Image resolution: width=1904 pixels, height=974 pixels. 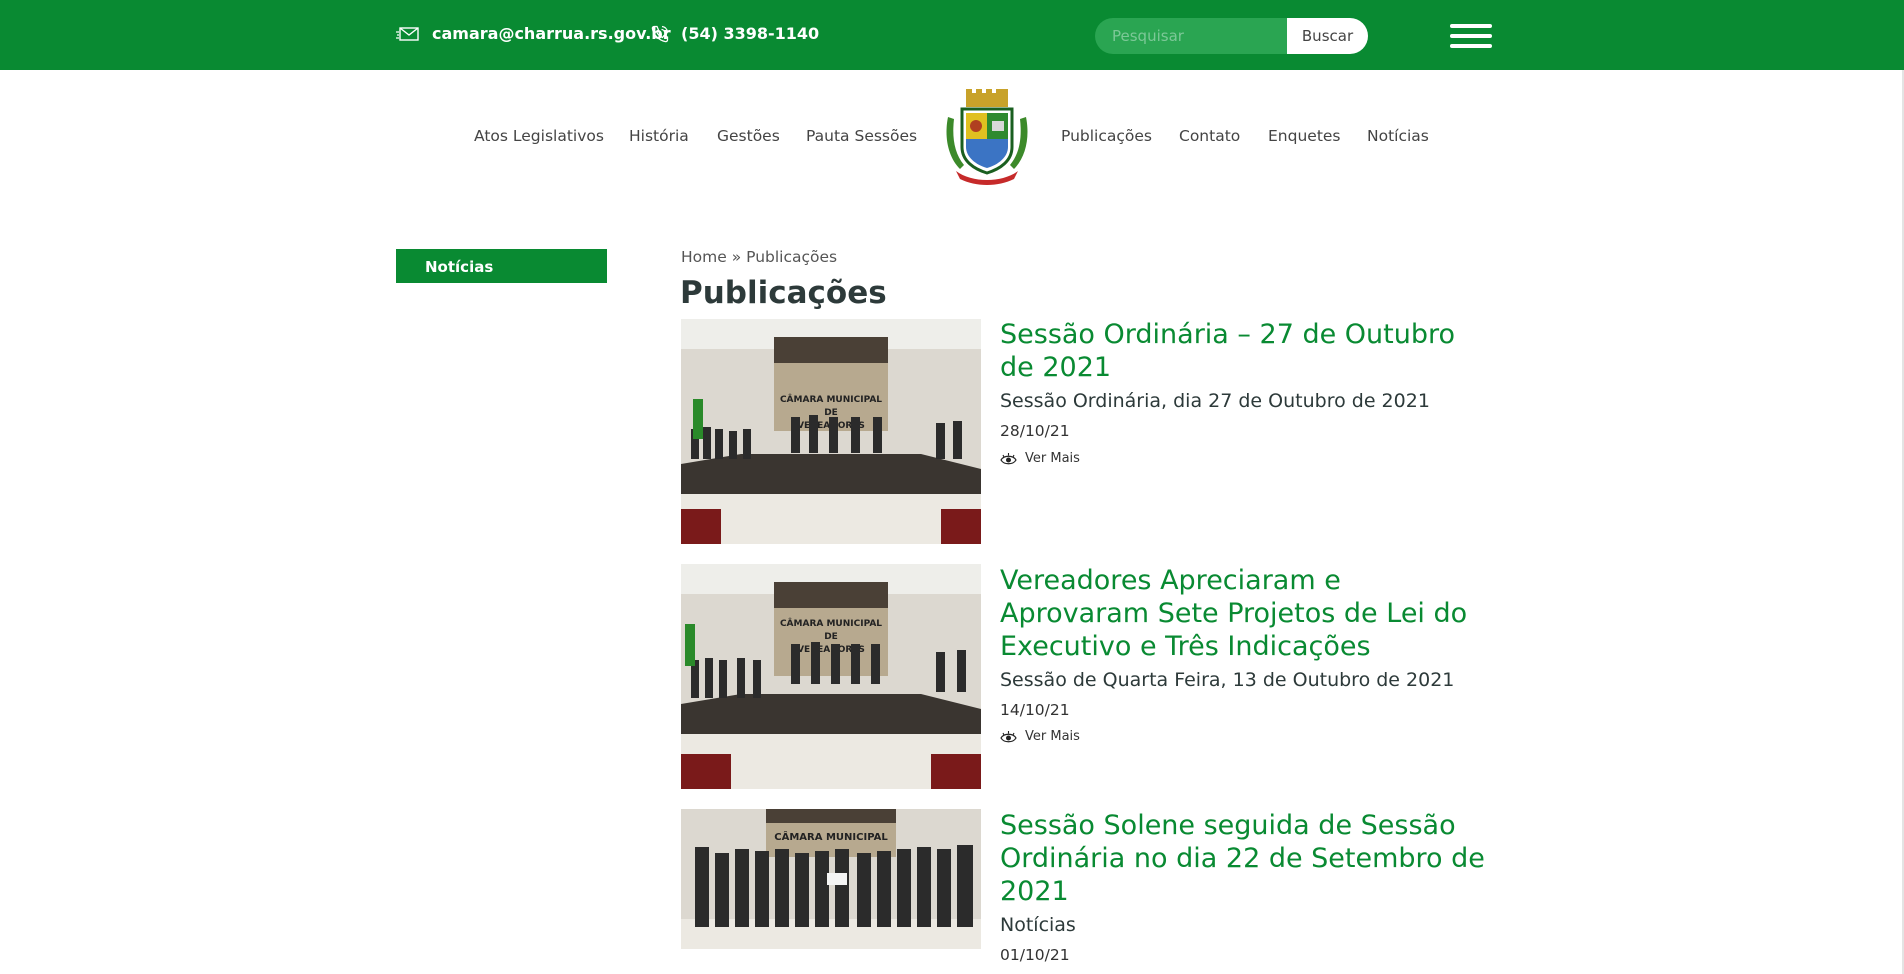 I want to click on phone-text: (54) 3398-1140, so click(x=750, y=33).